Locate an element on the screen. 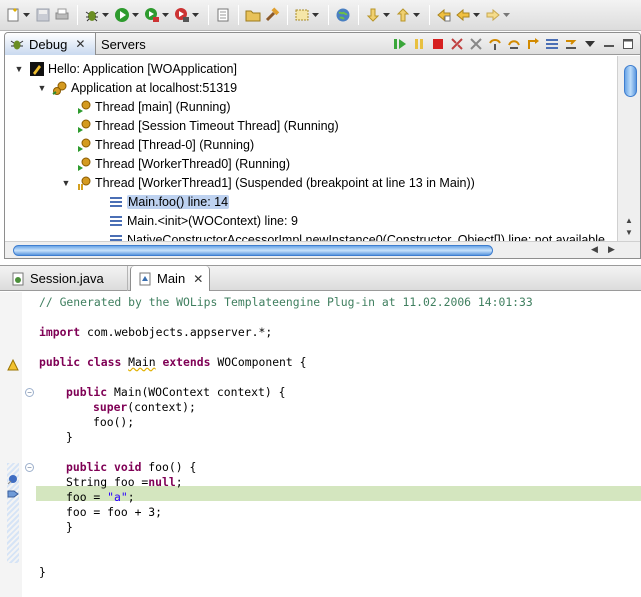 The image size is (641, 597). run-ext-dropdown-icon is located at coordinates (165, 15).